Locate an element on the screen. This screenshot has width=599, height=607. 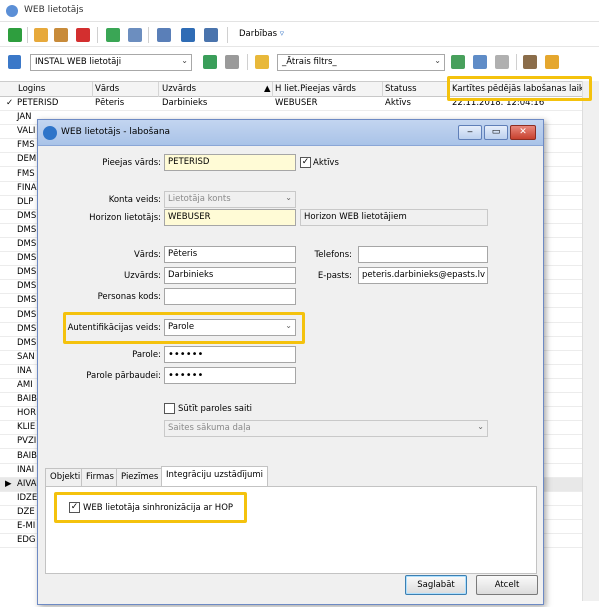
close-button: ✕ is located at coordinates (523, 132).